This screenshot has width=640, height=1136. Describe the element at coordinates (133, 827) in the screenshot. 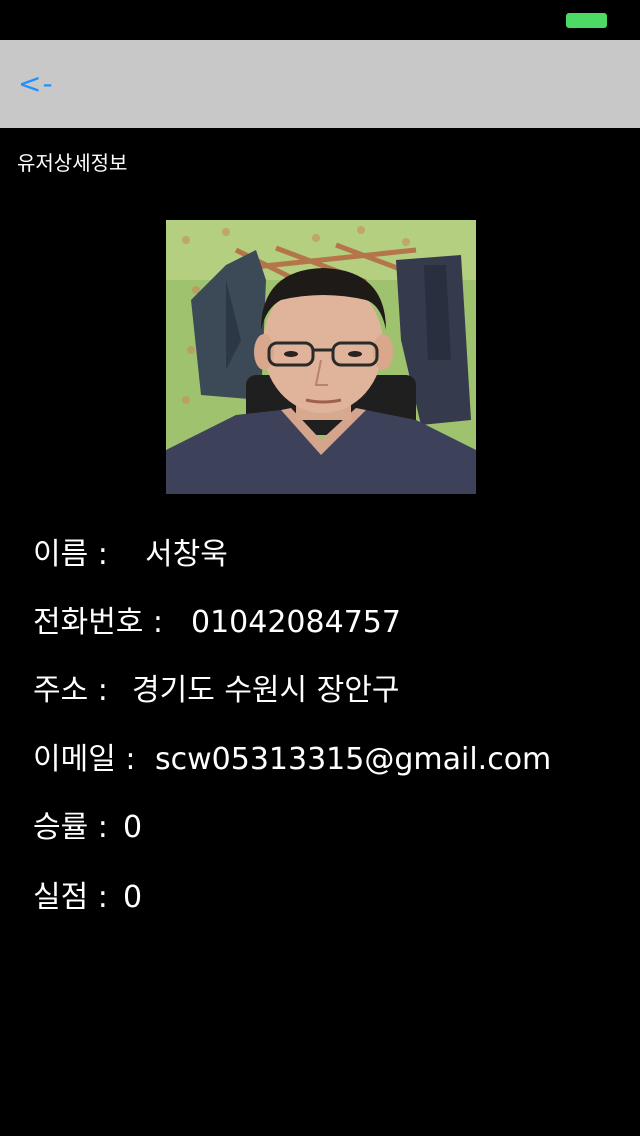

I see `winrate-value: 0` at that location.